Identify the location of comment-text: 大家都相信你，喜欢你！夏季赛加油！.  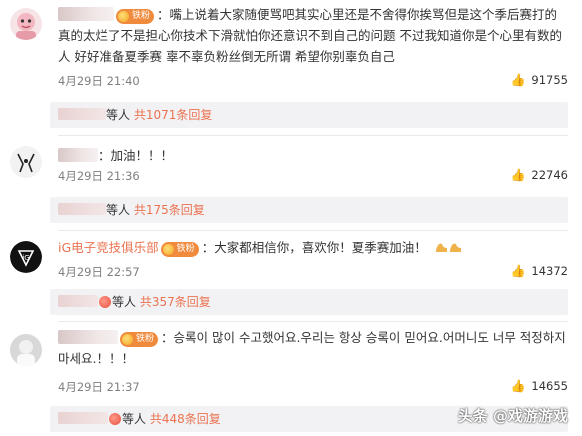
(320, 247).